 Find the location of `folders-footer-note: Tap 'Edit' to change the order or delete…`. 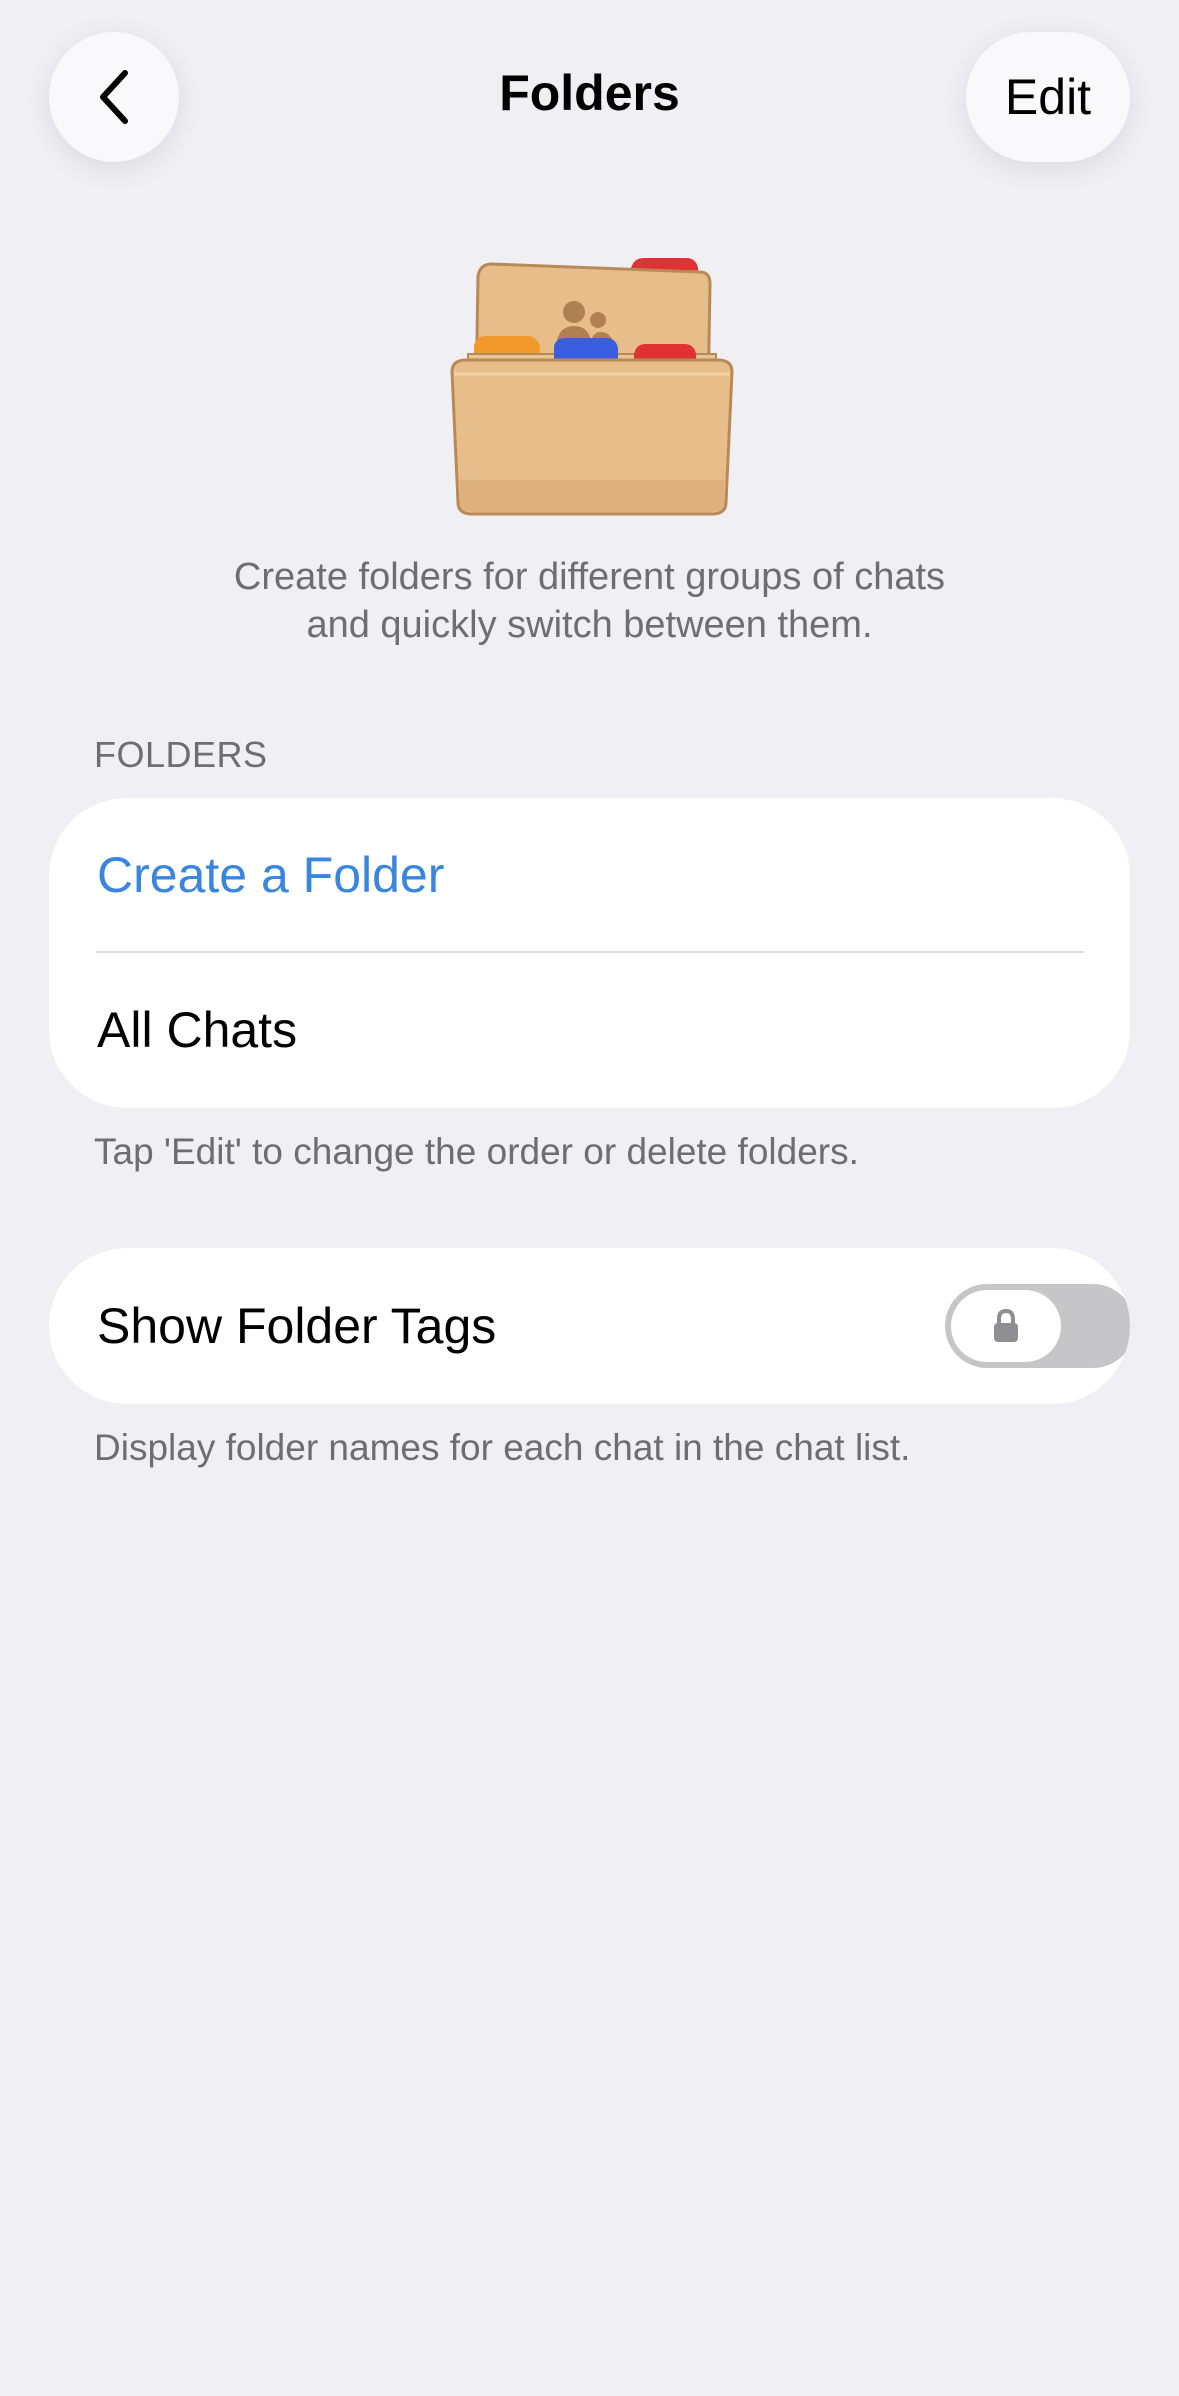

folders-footer-note: Tap 'Edit' to change the order or delete… is located at coordinates (476, 1151).